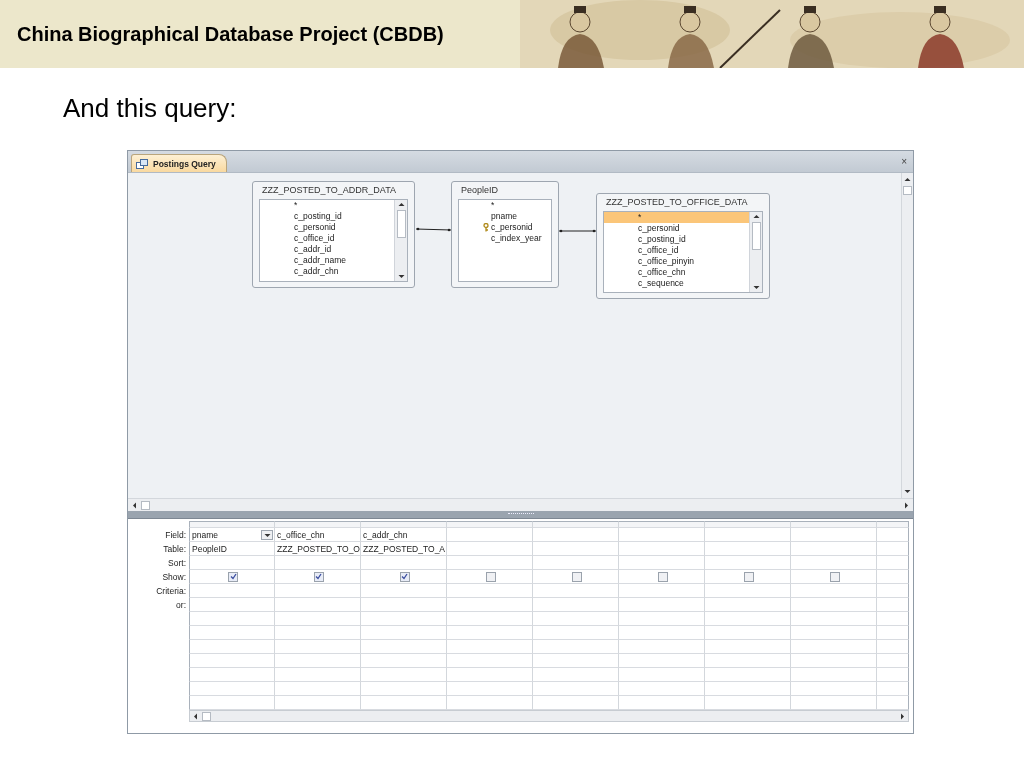 The width and height of the screenshot is (1024, 768). Describe the element at coordinates (404, 535) in the screenshot. I see `table-cell: c_addr_chn` at that location.